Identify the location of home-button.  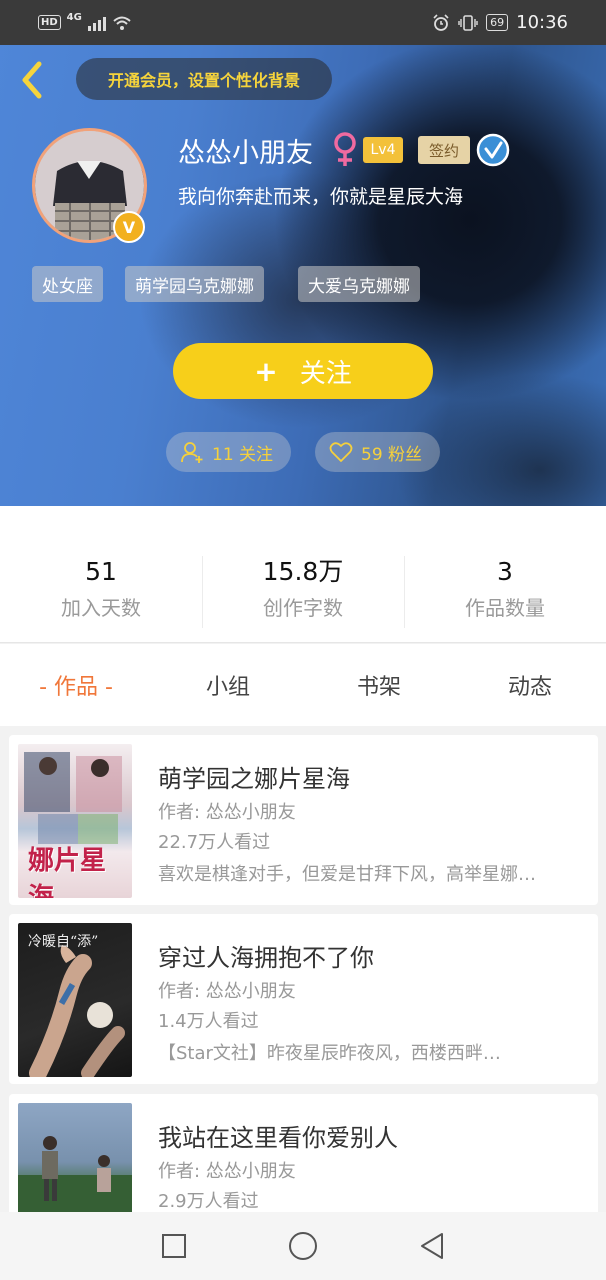
(303, 1246).